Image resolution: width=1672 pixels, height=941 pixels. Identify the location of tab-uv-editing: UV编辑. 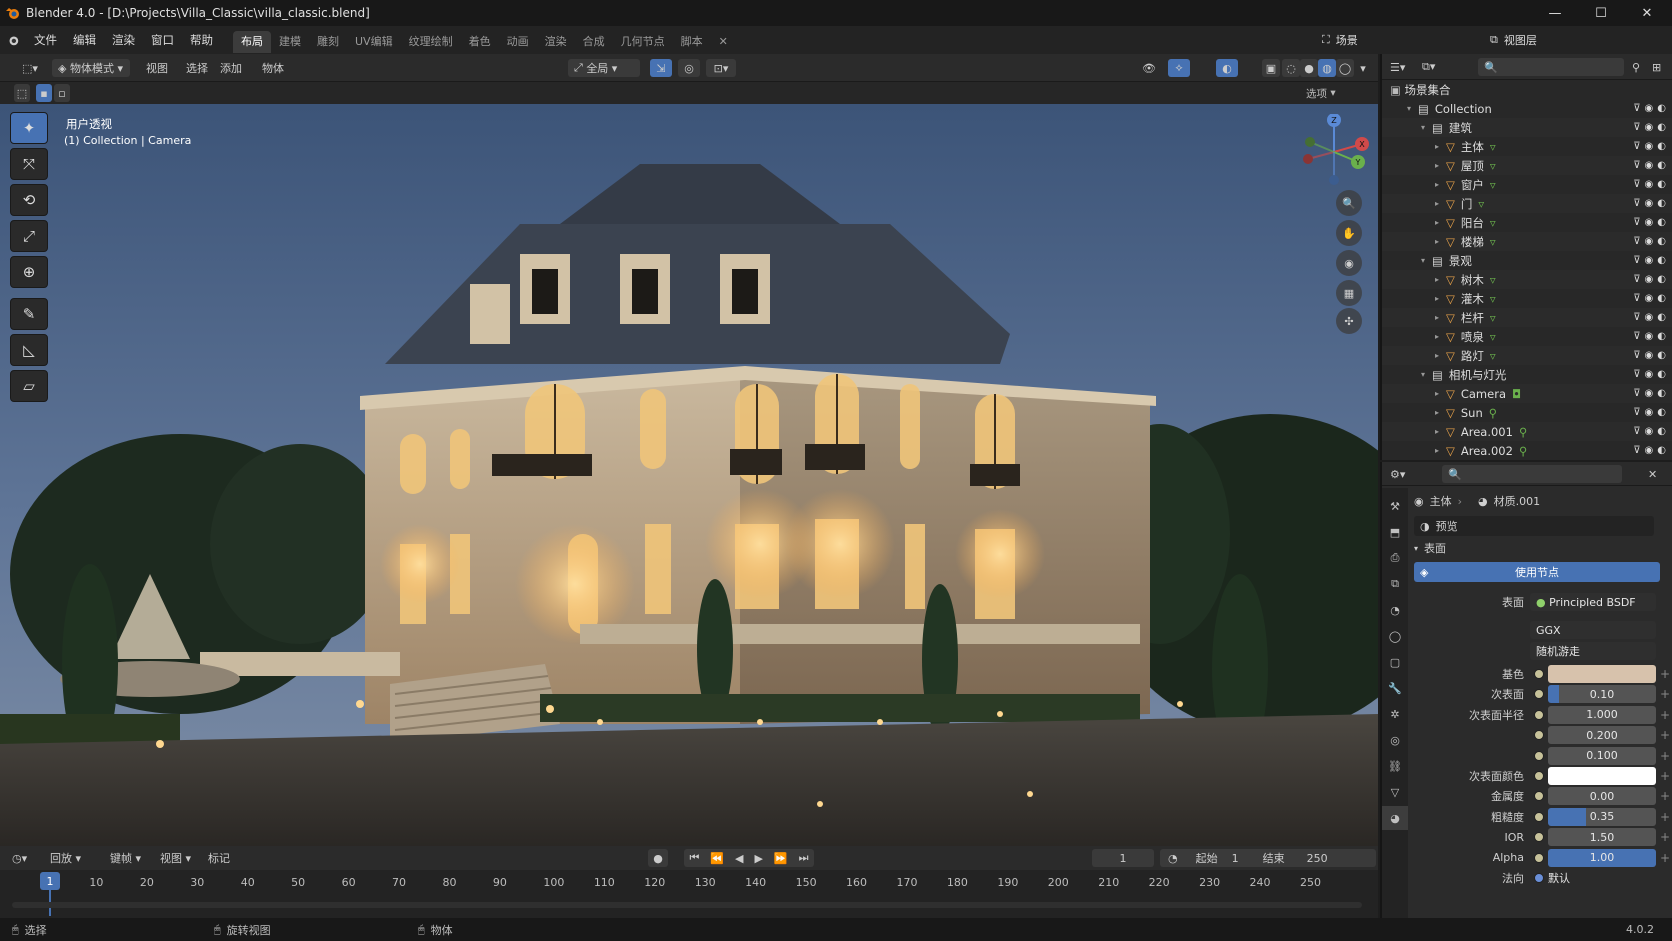
(374, 42).